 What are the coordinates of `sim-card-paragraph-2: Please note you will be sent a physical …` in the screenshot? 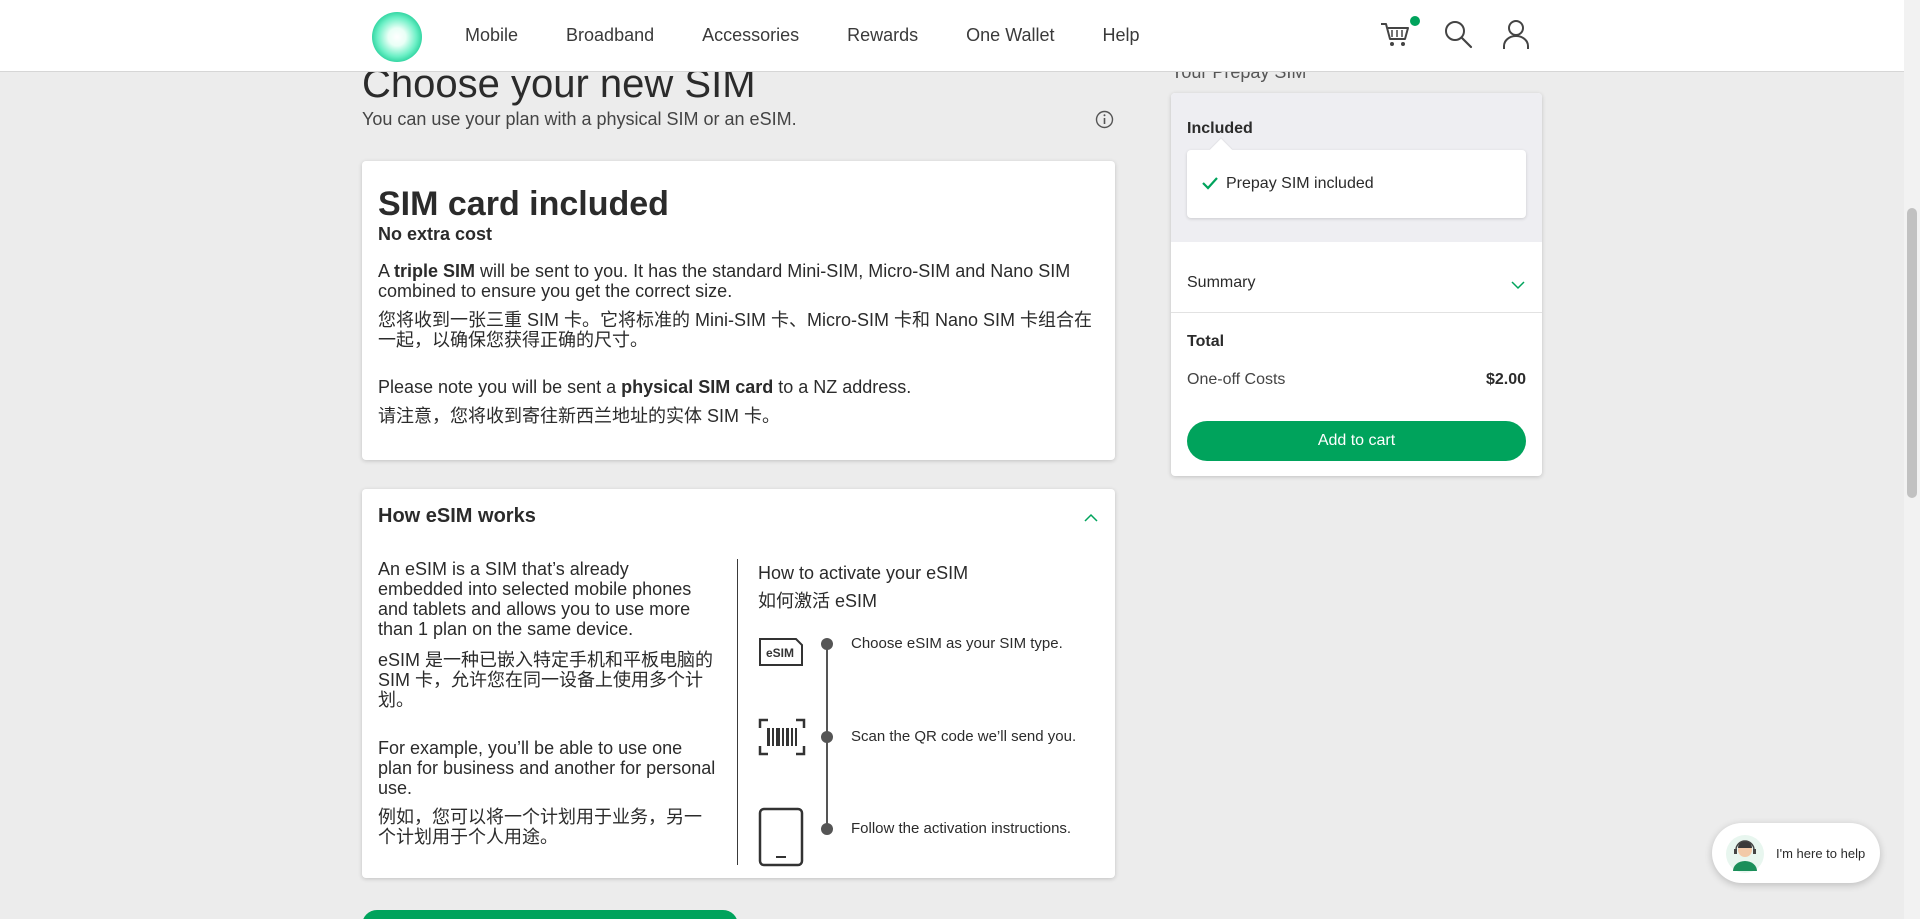 It's located at (645, 387).